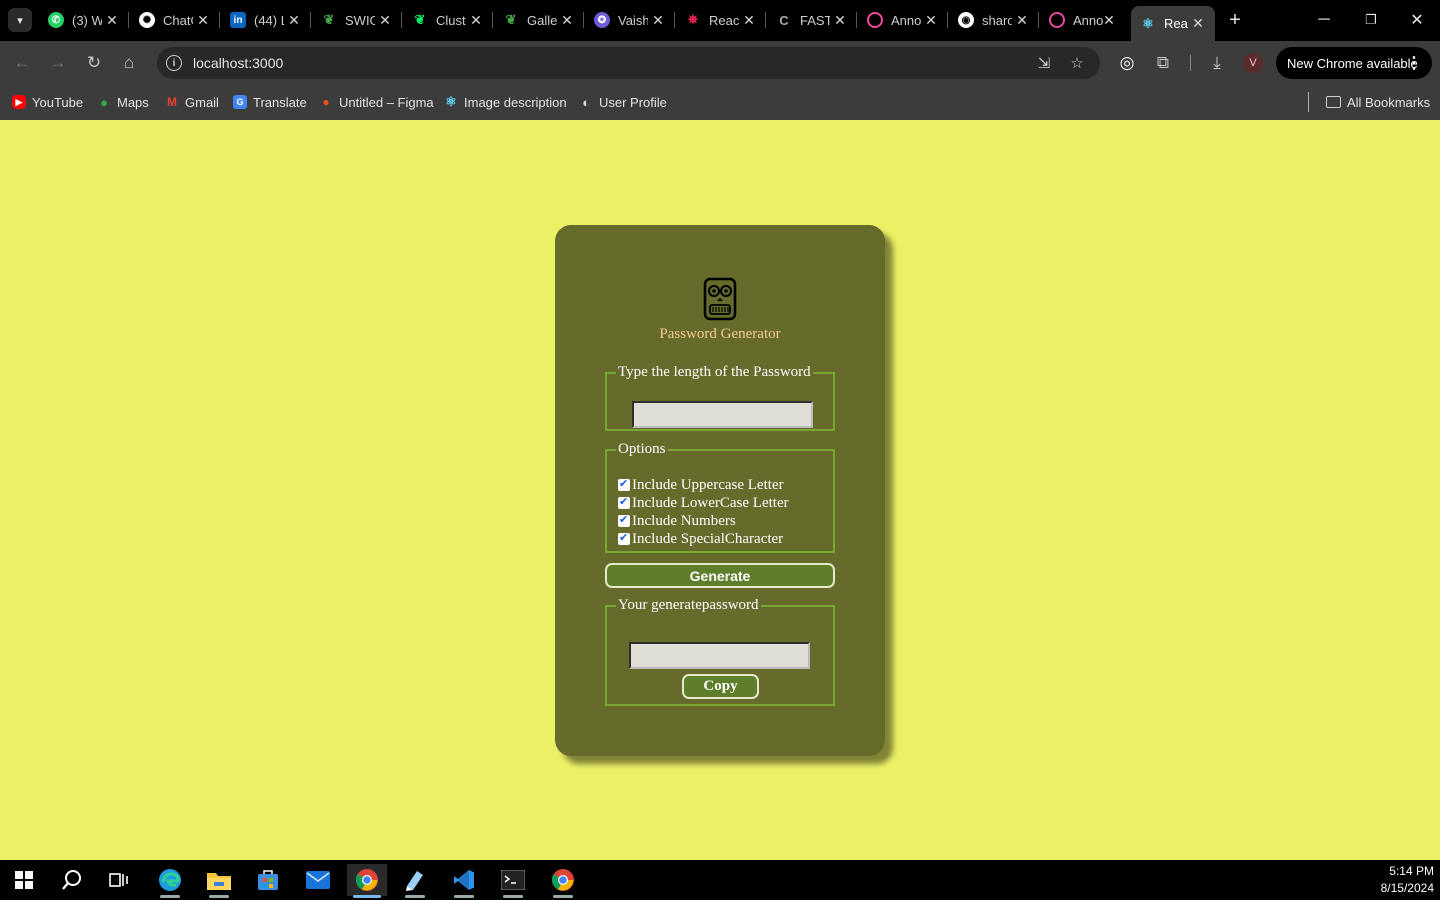 The width and height of the screenshot is (1440, 900). What do you see at coordinates (966, 20) in the screenshot?
I see `github-icon: ◉` at bounding box center [966, 20].